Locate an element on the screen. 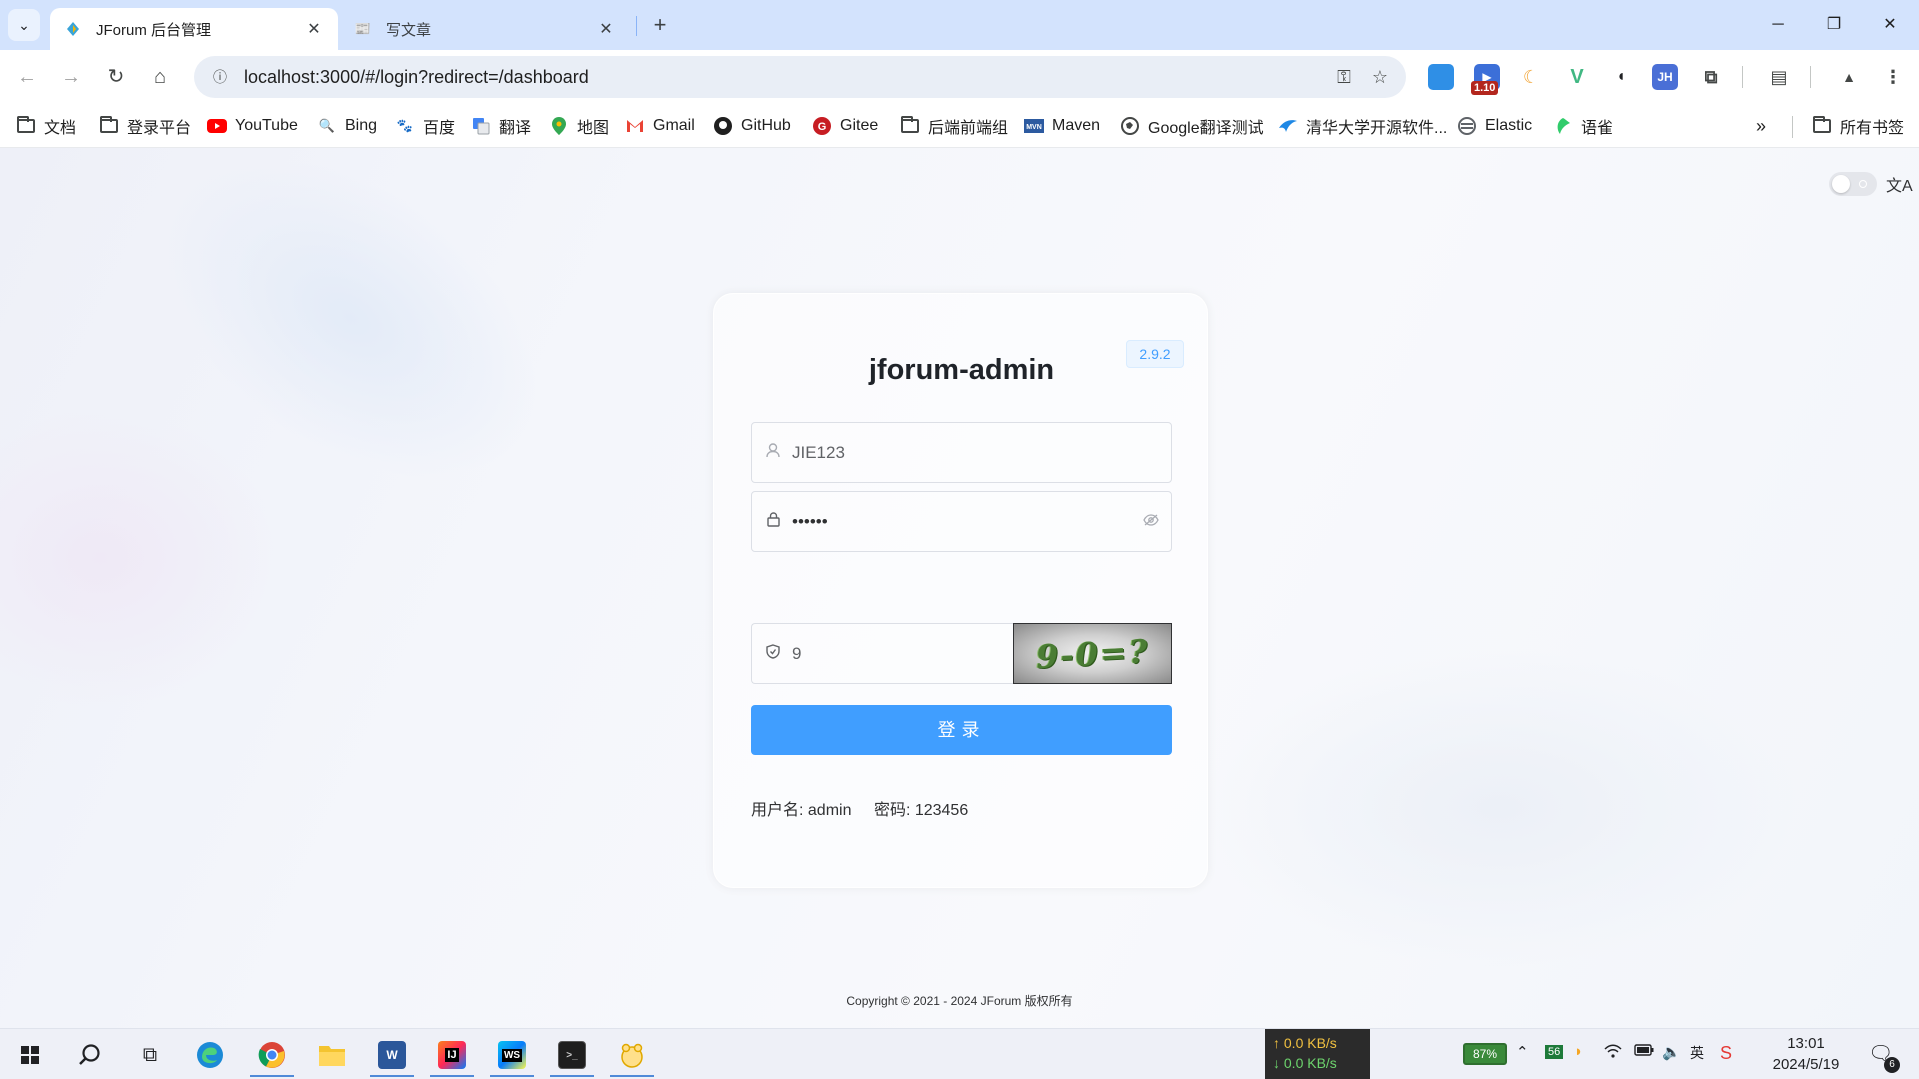 This screenshot has height=1079, width=1919. search-button is located at coordinates (90, 1055).